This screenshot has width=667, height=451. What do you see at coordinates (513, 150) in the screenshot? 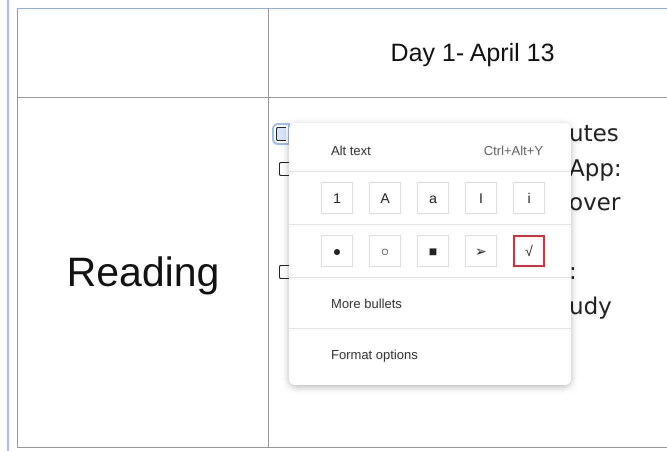
I see `shortcut-text: Ctrl+Alt+Y` at bounding box center [513, 150].